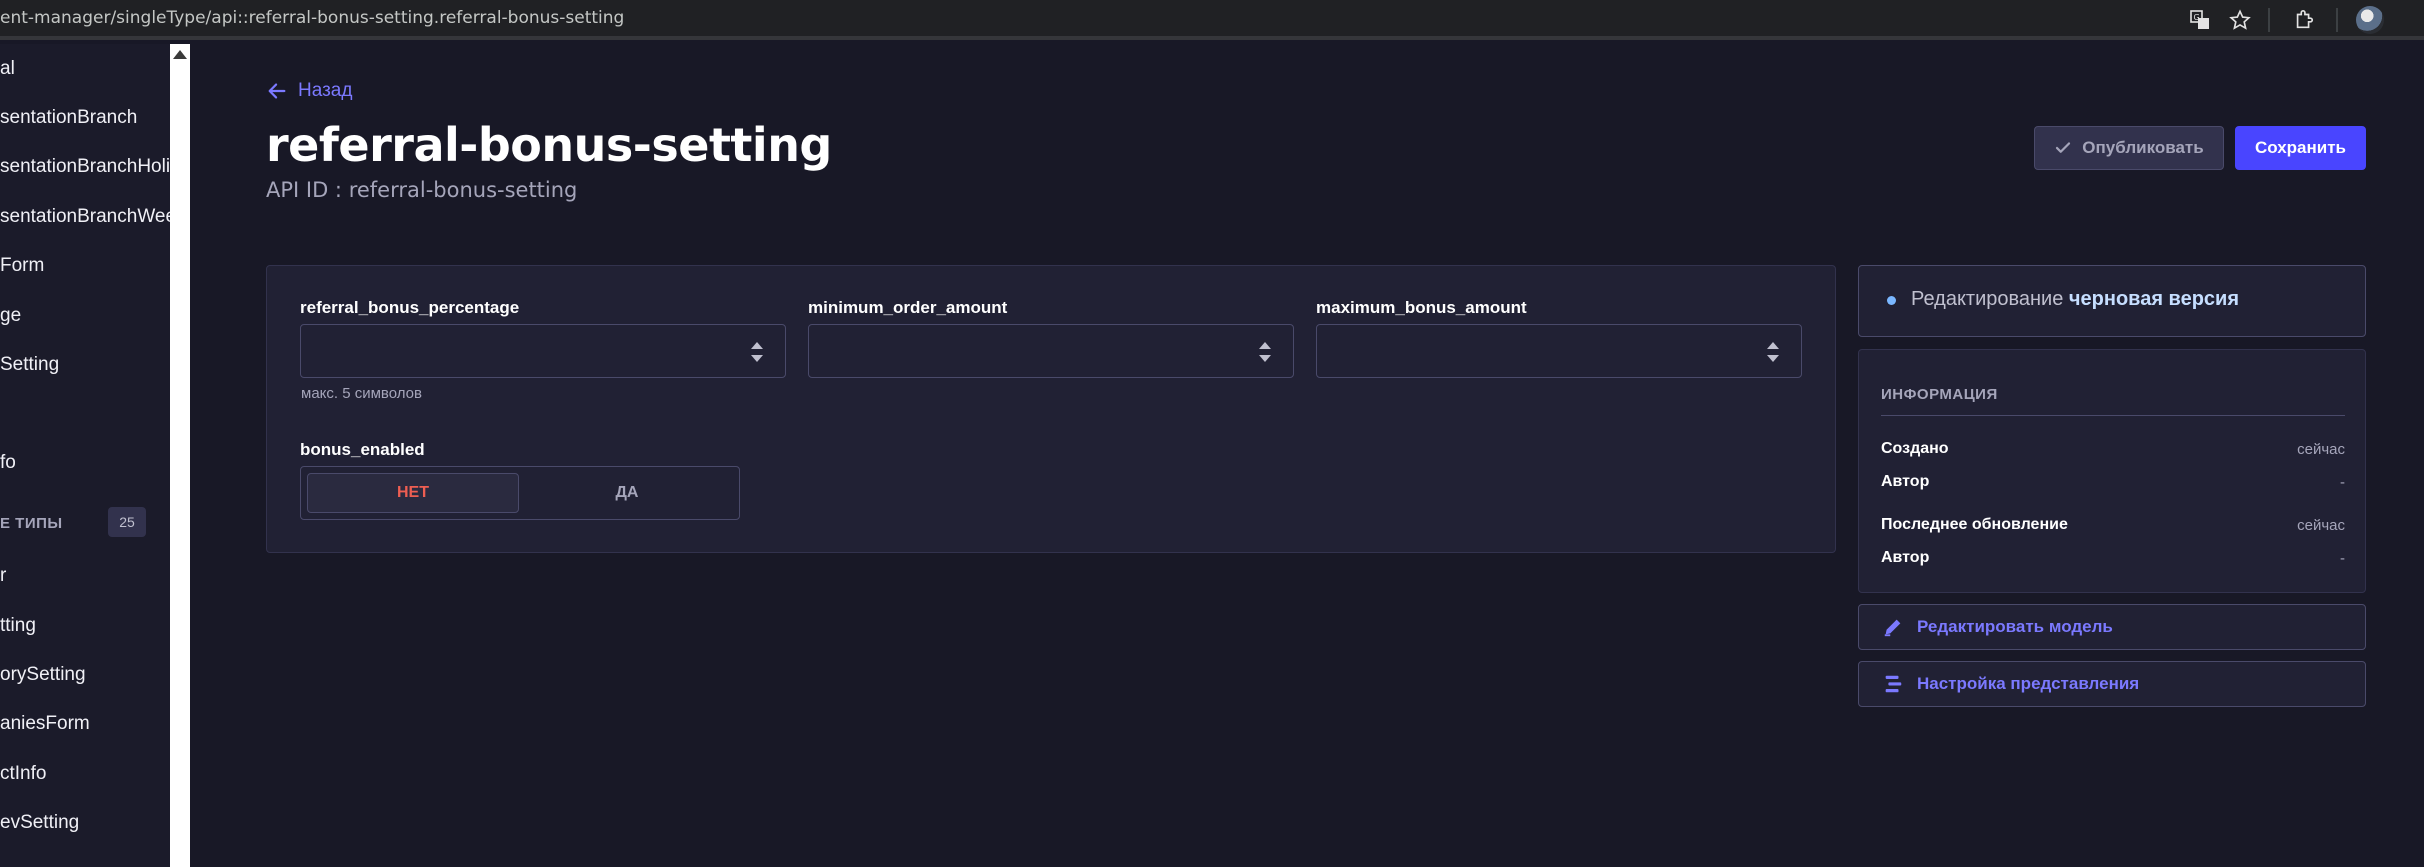  Describe the element at coordinates (1974, 524) in the screenshot. I see `updated-label: Последнее обновление` at that location.